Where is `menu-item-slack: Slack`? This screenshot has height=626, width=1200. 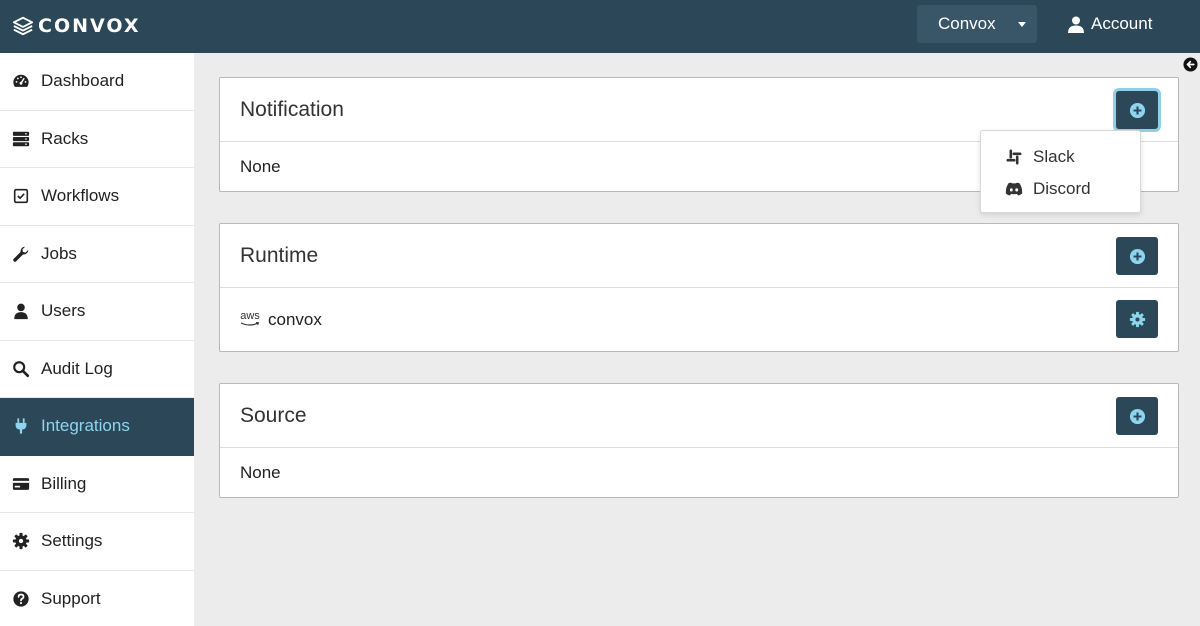
menu-item-slack: Slack is located at coordinates (1060, 157).